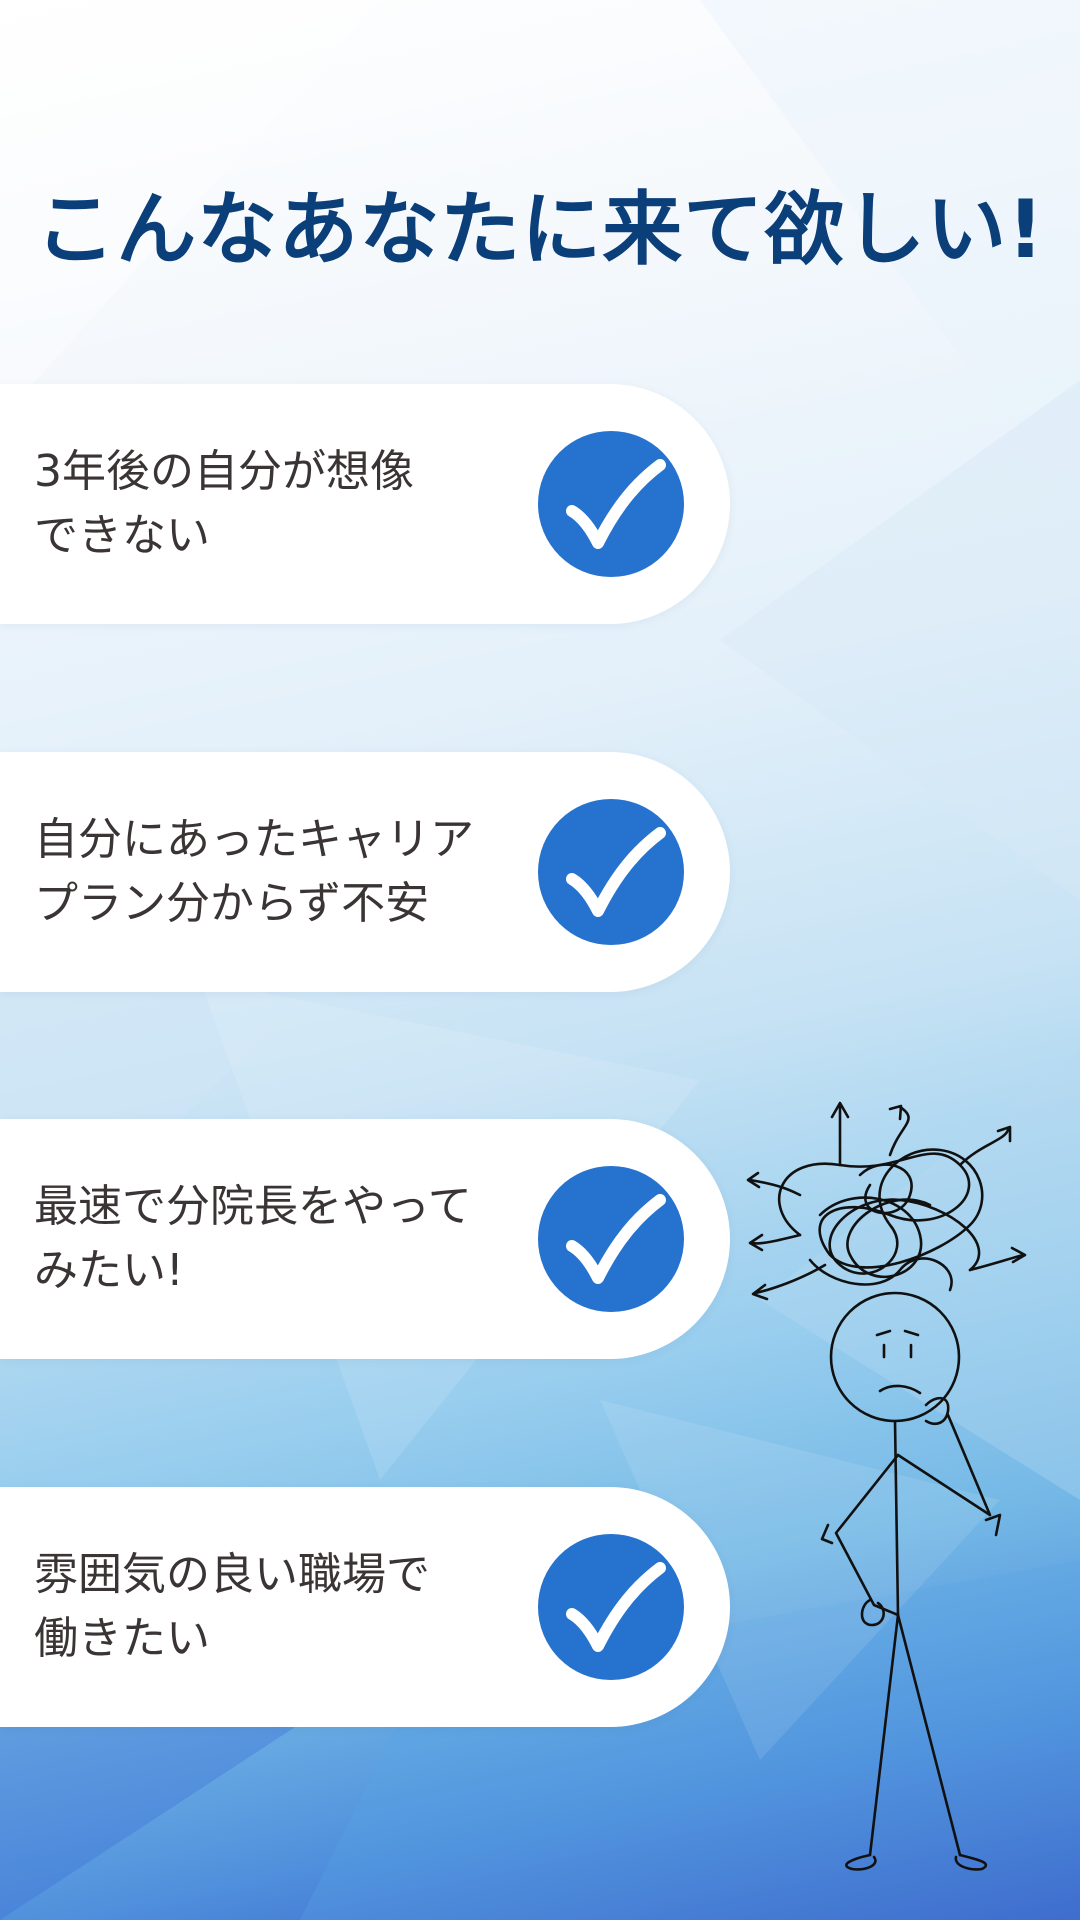 The height and width of the screenshot is (1920, 1080). I want to click on feature-card-4: 雰囲気の良い職場で 働きたい, so click(365, 1607).